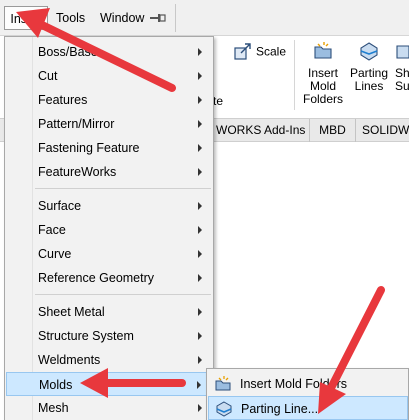 Image resolution: width=409 pixels, height=420 pixels. I want to click on submenu-item-insert-mold-folders: Insert Mold Folders, so click(308, 384).